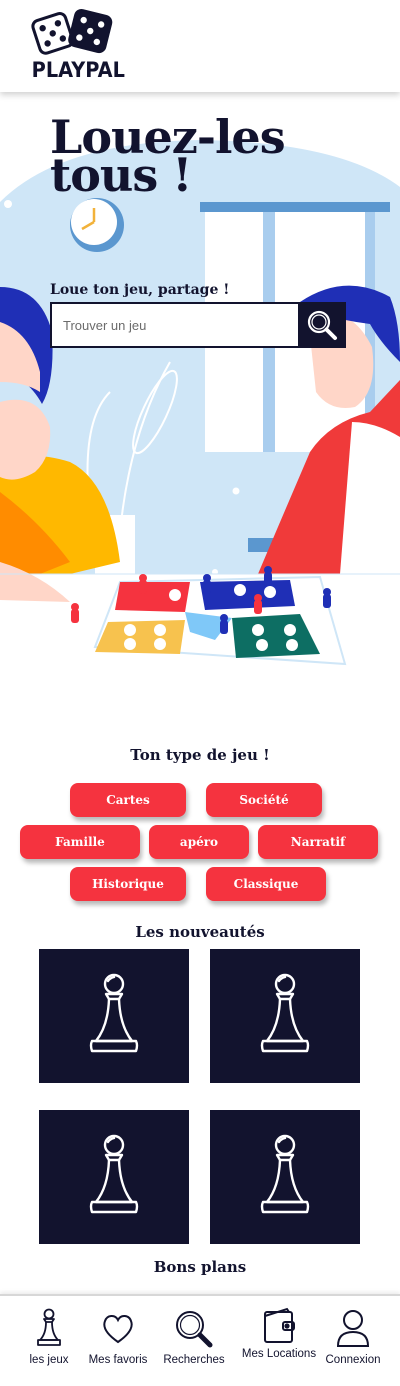  Describe the element at coordinates (353, 1360) in the screenshot. I see `nav-label: Connexion` at that location.